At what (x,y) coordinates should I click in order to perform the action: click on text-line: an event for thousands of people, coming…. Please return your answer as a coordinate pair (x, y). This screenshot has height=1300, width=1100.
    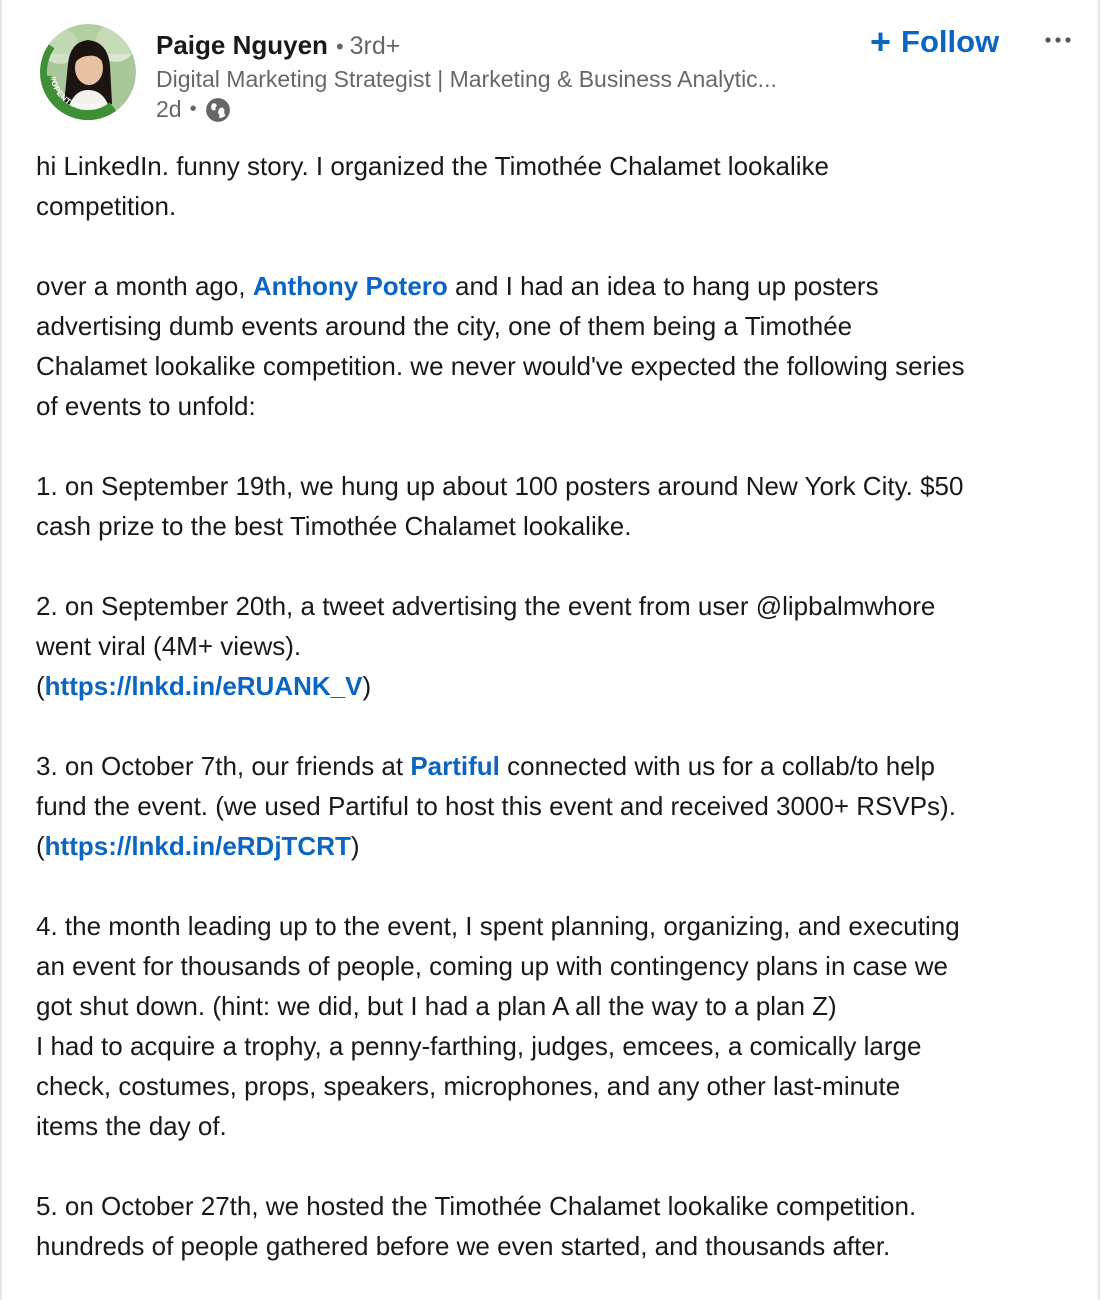
    Looking at the image, I should click on (492, 966).